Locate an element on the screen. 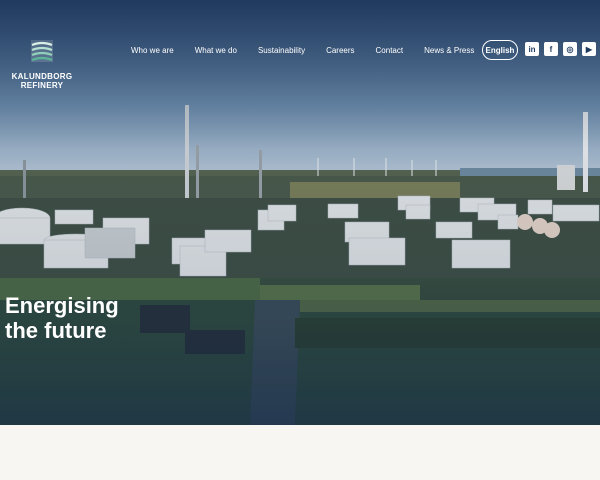 Image resolution: width=600 pixels, height=480 pixels. linkedin-icon: in is located at coordinates (532, 49).